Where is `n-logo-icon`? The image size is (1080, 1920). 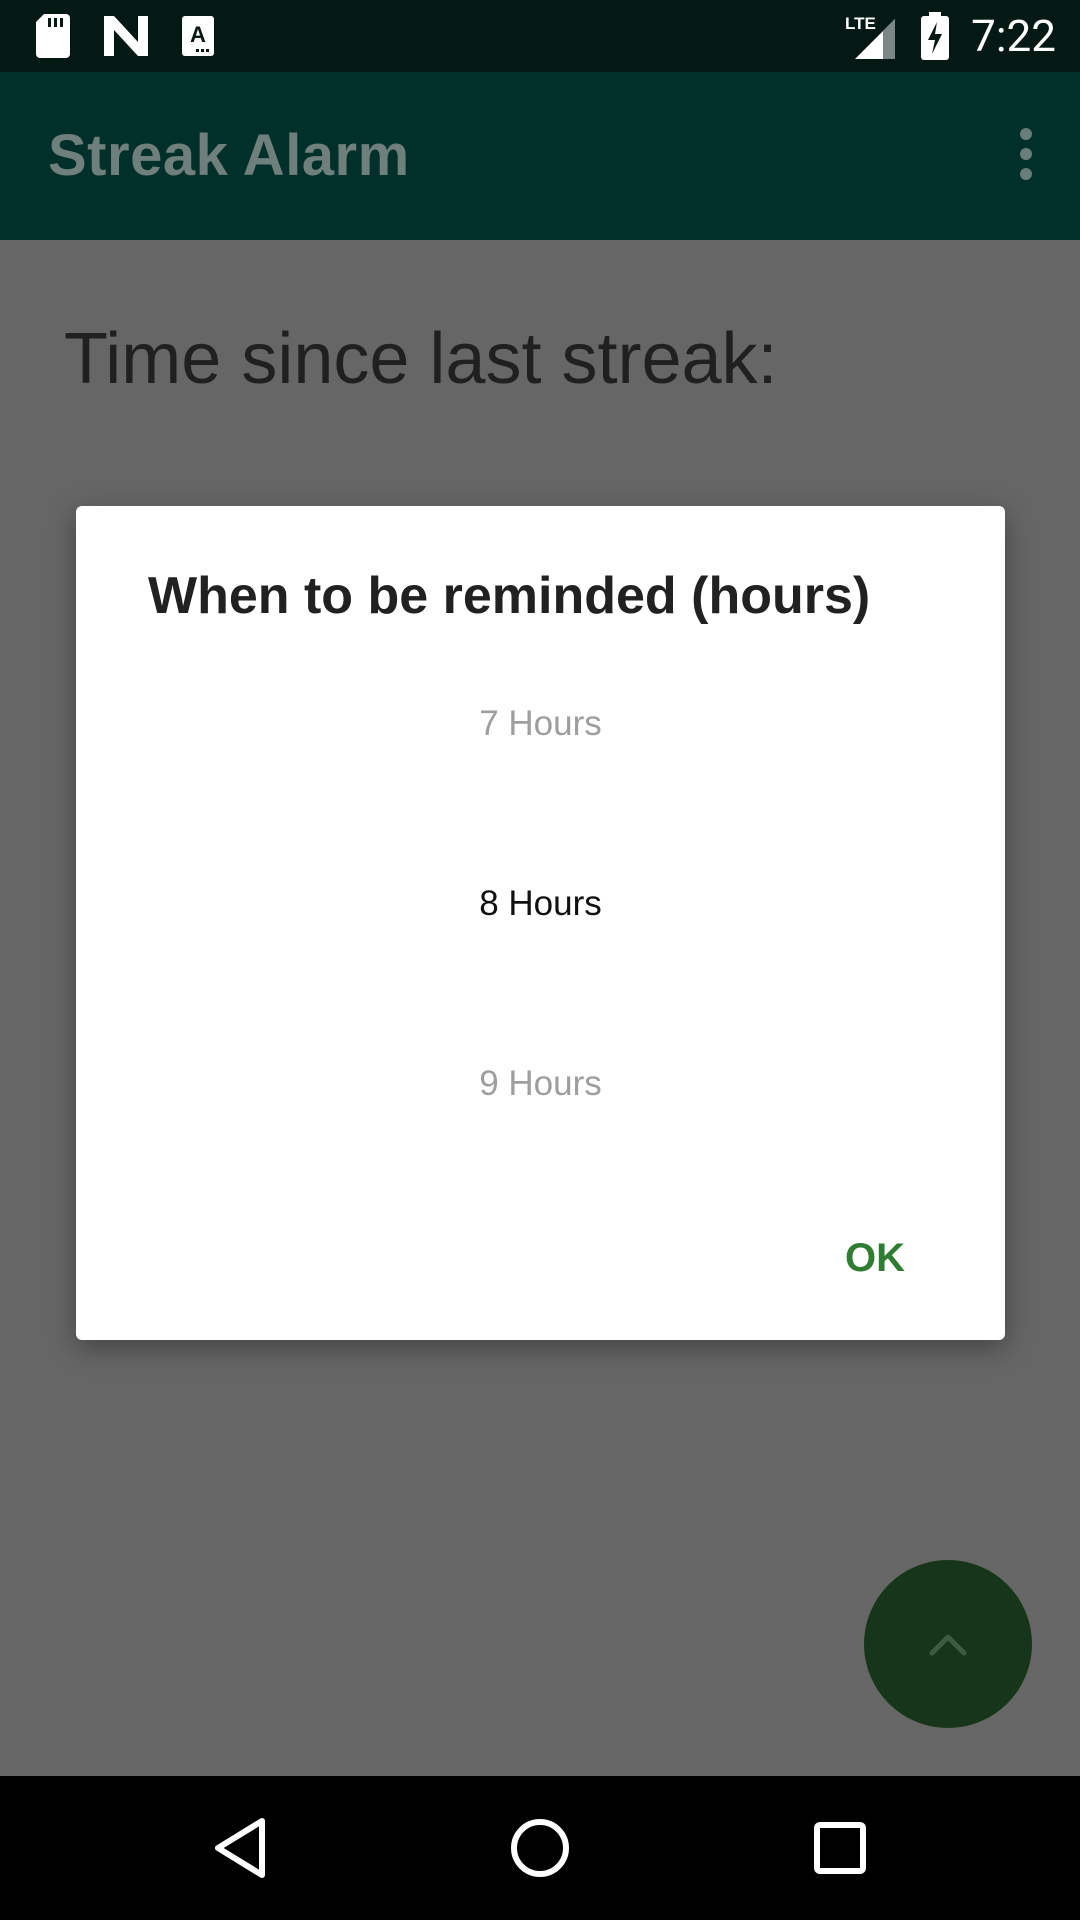 n-logo-icon is located at coordinates (126, 36).